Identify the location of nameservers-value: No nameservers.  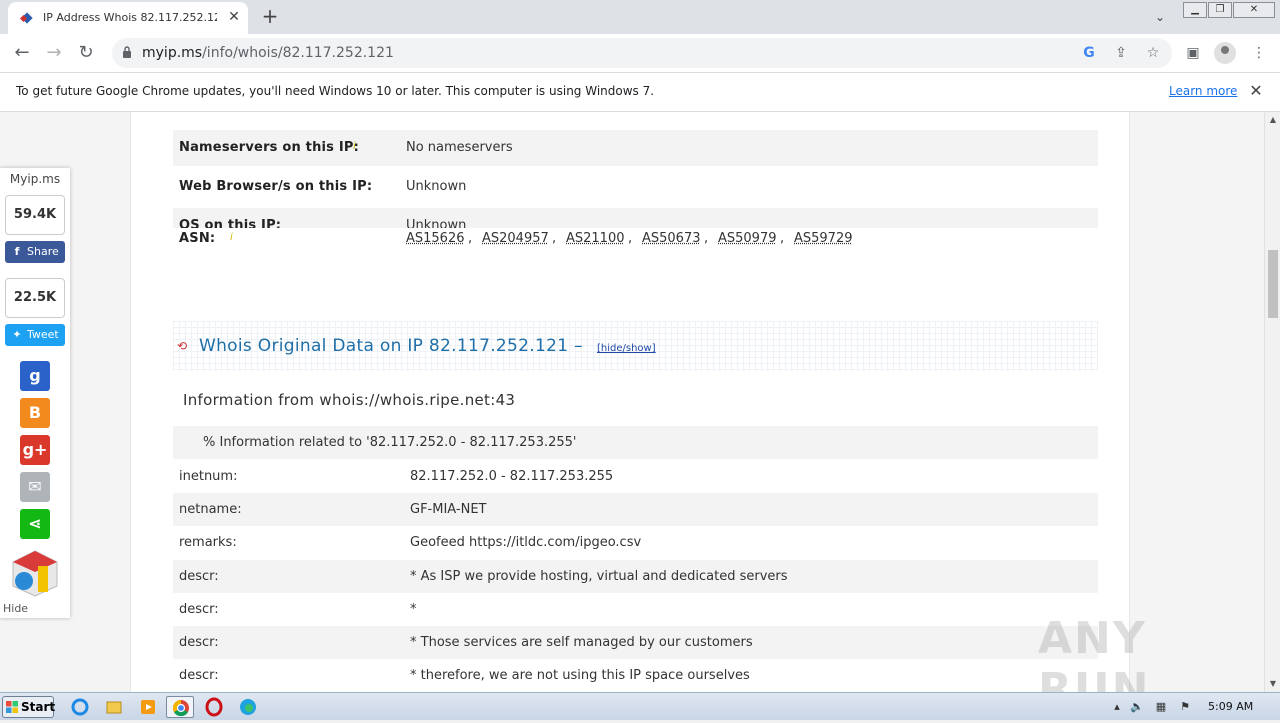
(459, 147).